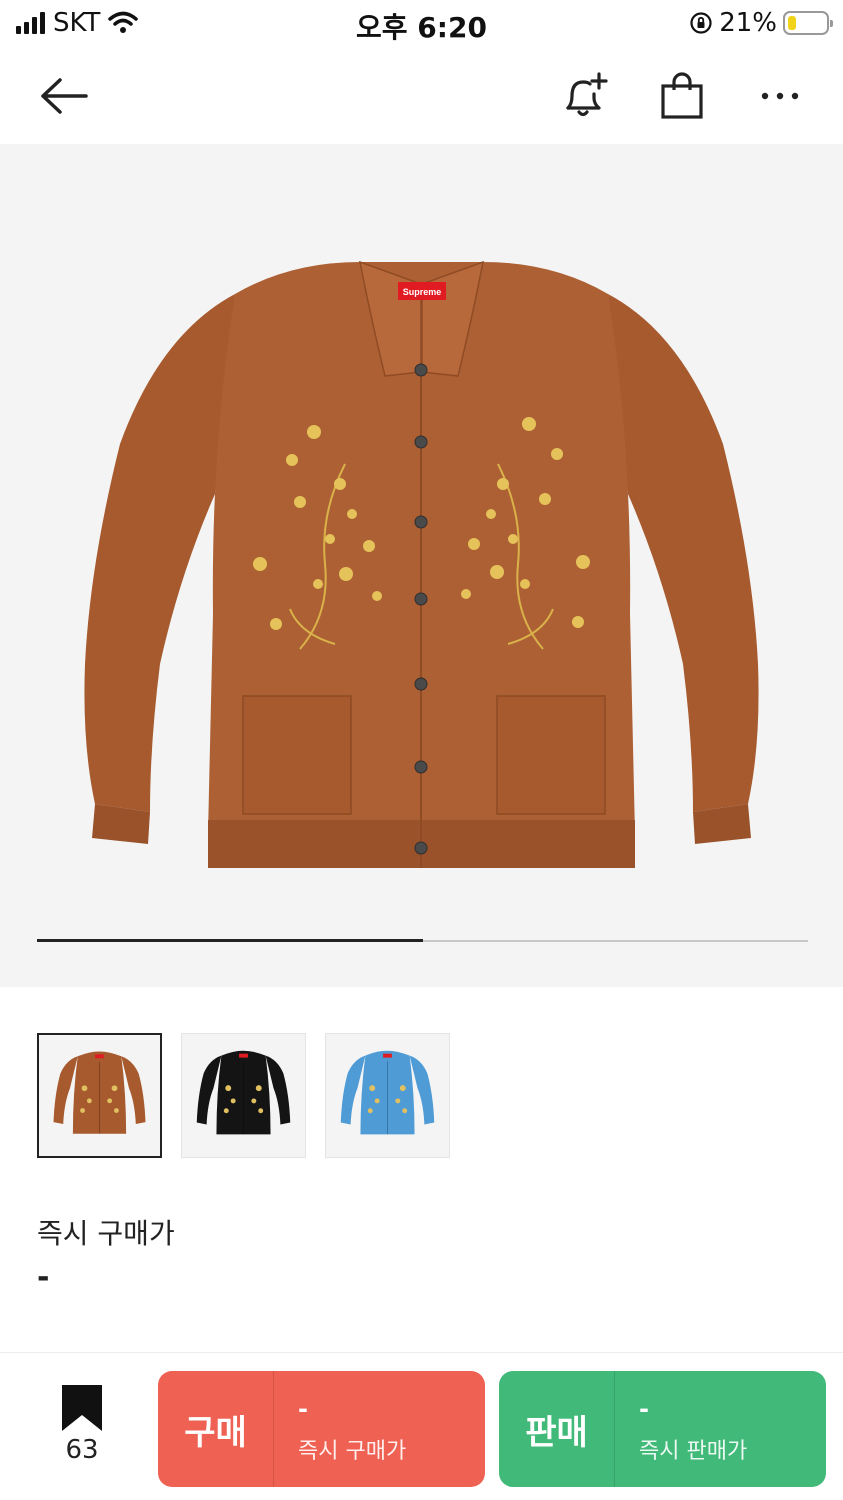 This screenshot has width=843, height=1500. Describe the element at coordinates (792, 23) in the screenshot. I see `battery-level` at that location.